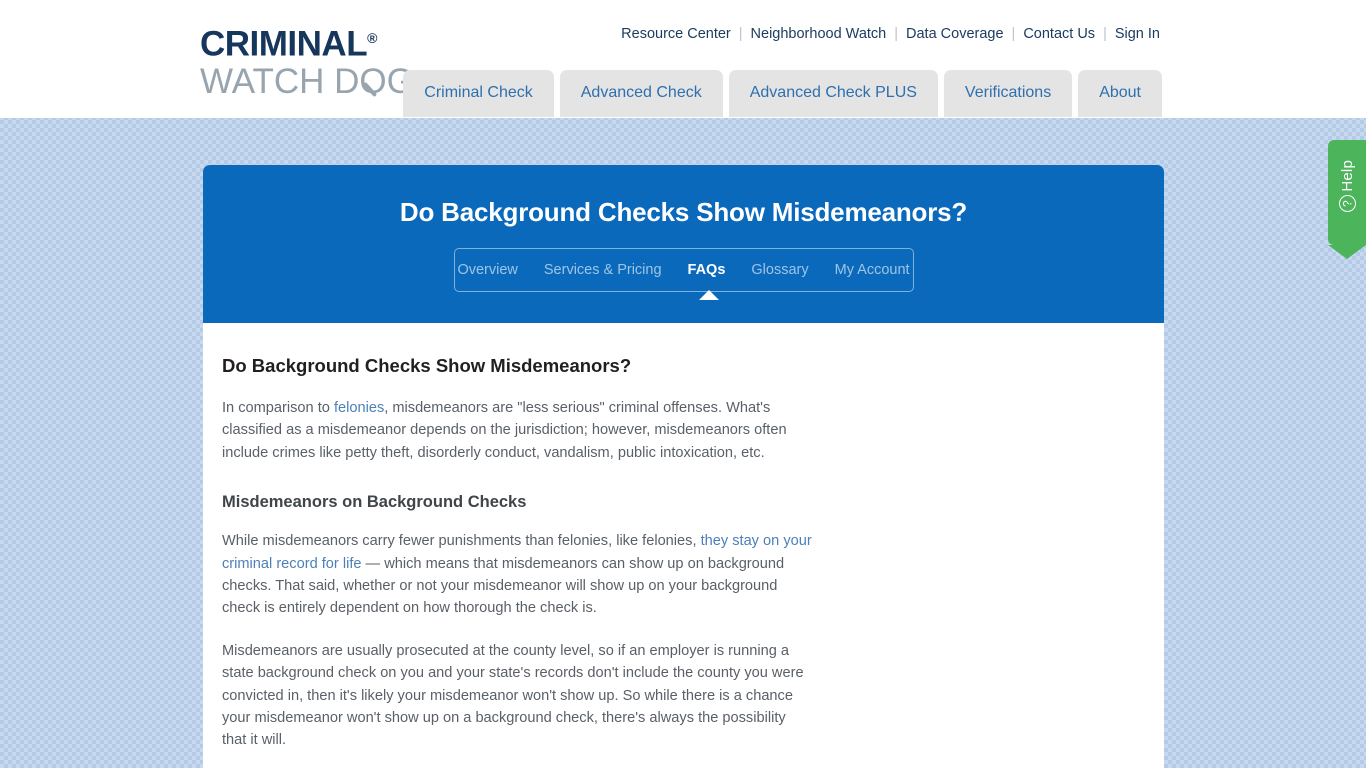 The width and height of the screenshot is (1366, 768). Describe the element at coordinates (1347, 175) in the screenshot. I see `help-tab-label: Help` at that location.